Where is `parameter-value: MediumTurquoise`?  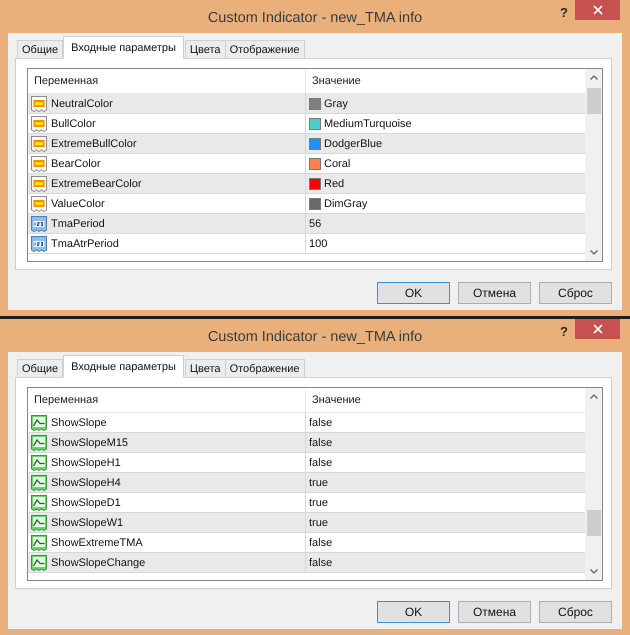 parameter-value: MediumTurquoise is located at coordinates (368, 124).